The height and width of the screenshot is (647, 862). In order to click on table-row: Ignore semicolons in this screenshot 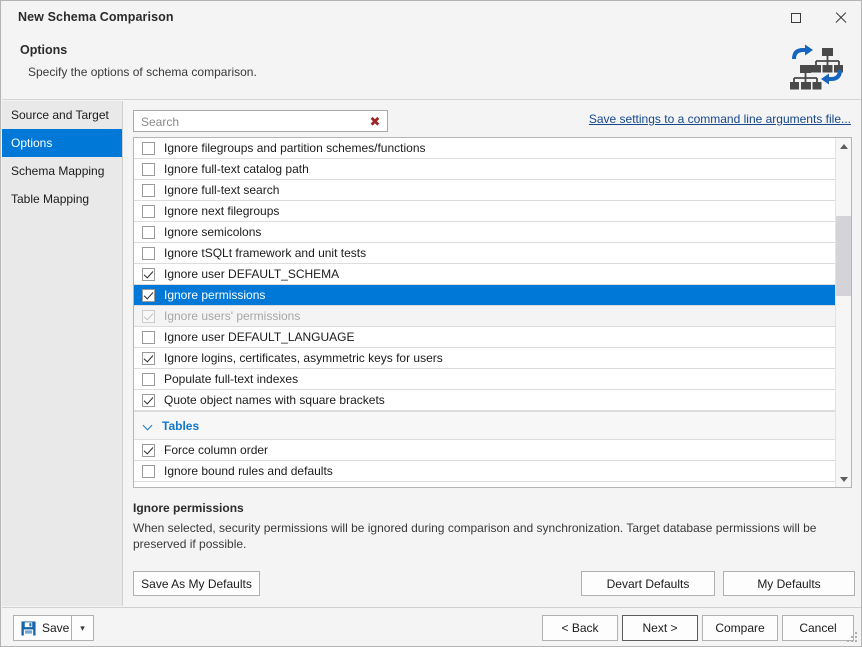, I will do `click(485, 232)`.